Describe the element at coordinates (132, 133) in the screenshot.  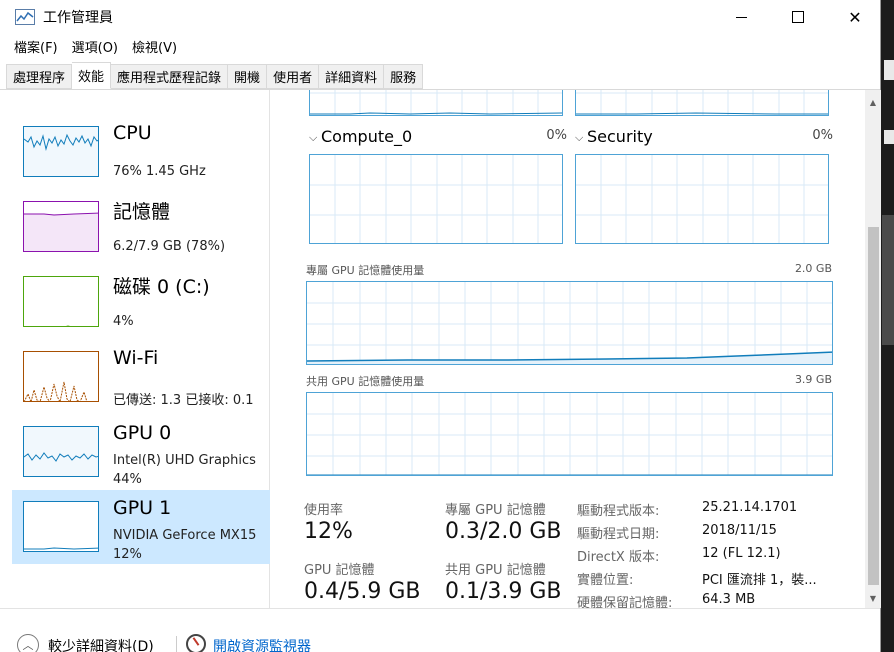
I see `sidebar-item-name: CPU` at that location.